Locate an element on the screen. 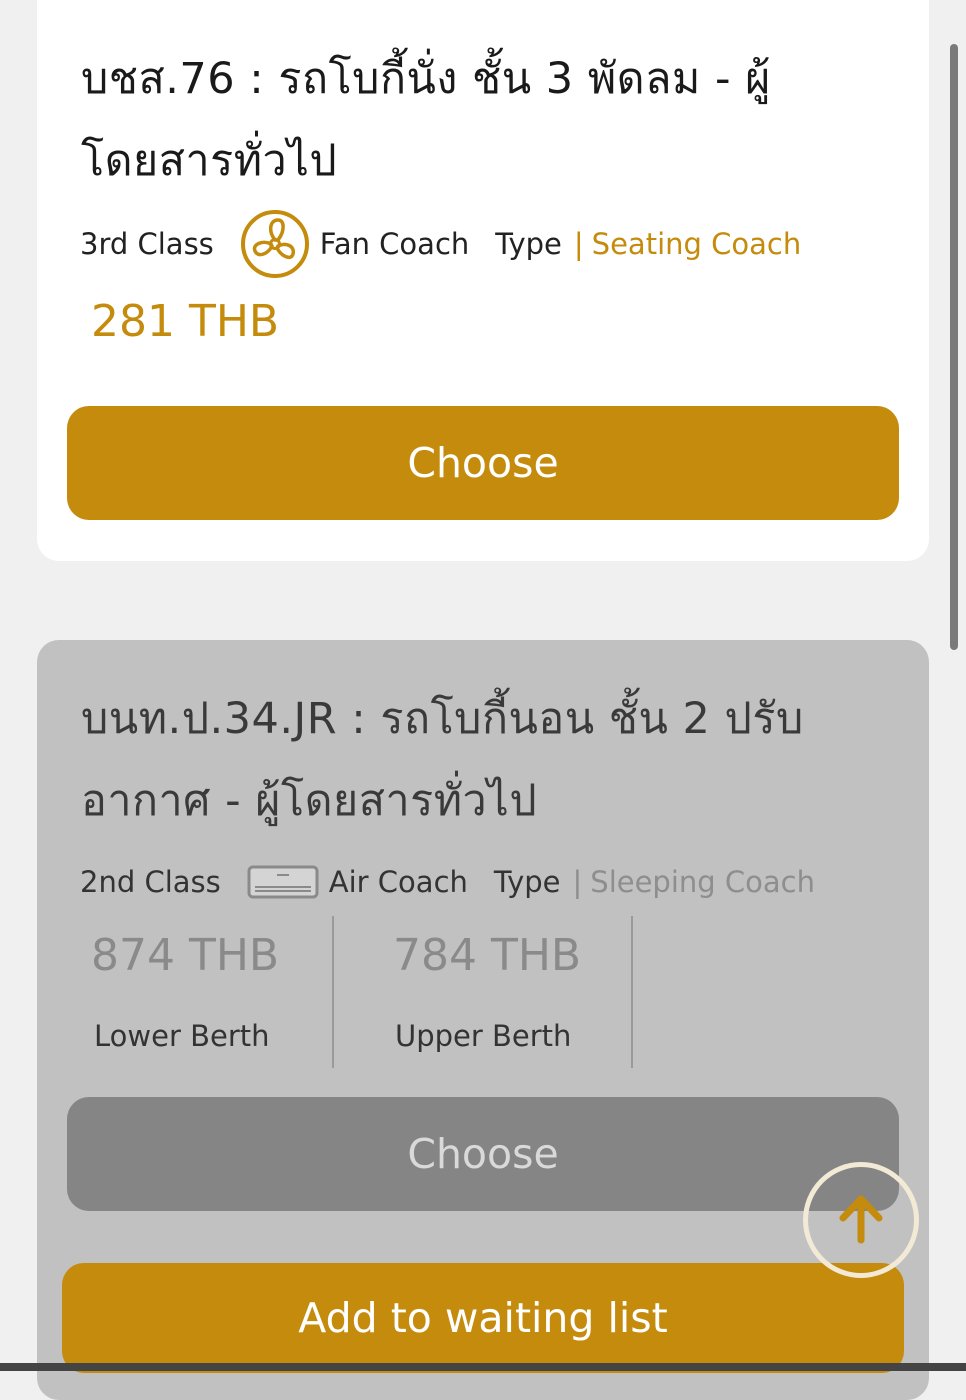 Image resolution: width=966 pixels, height=1400 pixels. berth-price-list: 874 THB Lower Berth 784 THB Upper Berth is located at coordinates (483, 992).